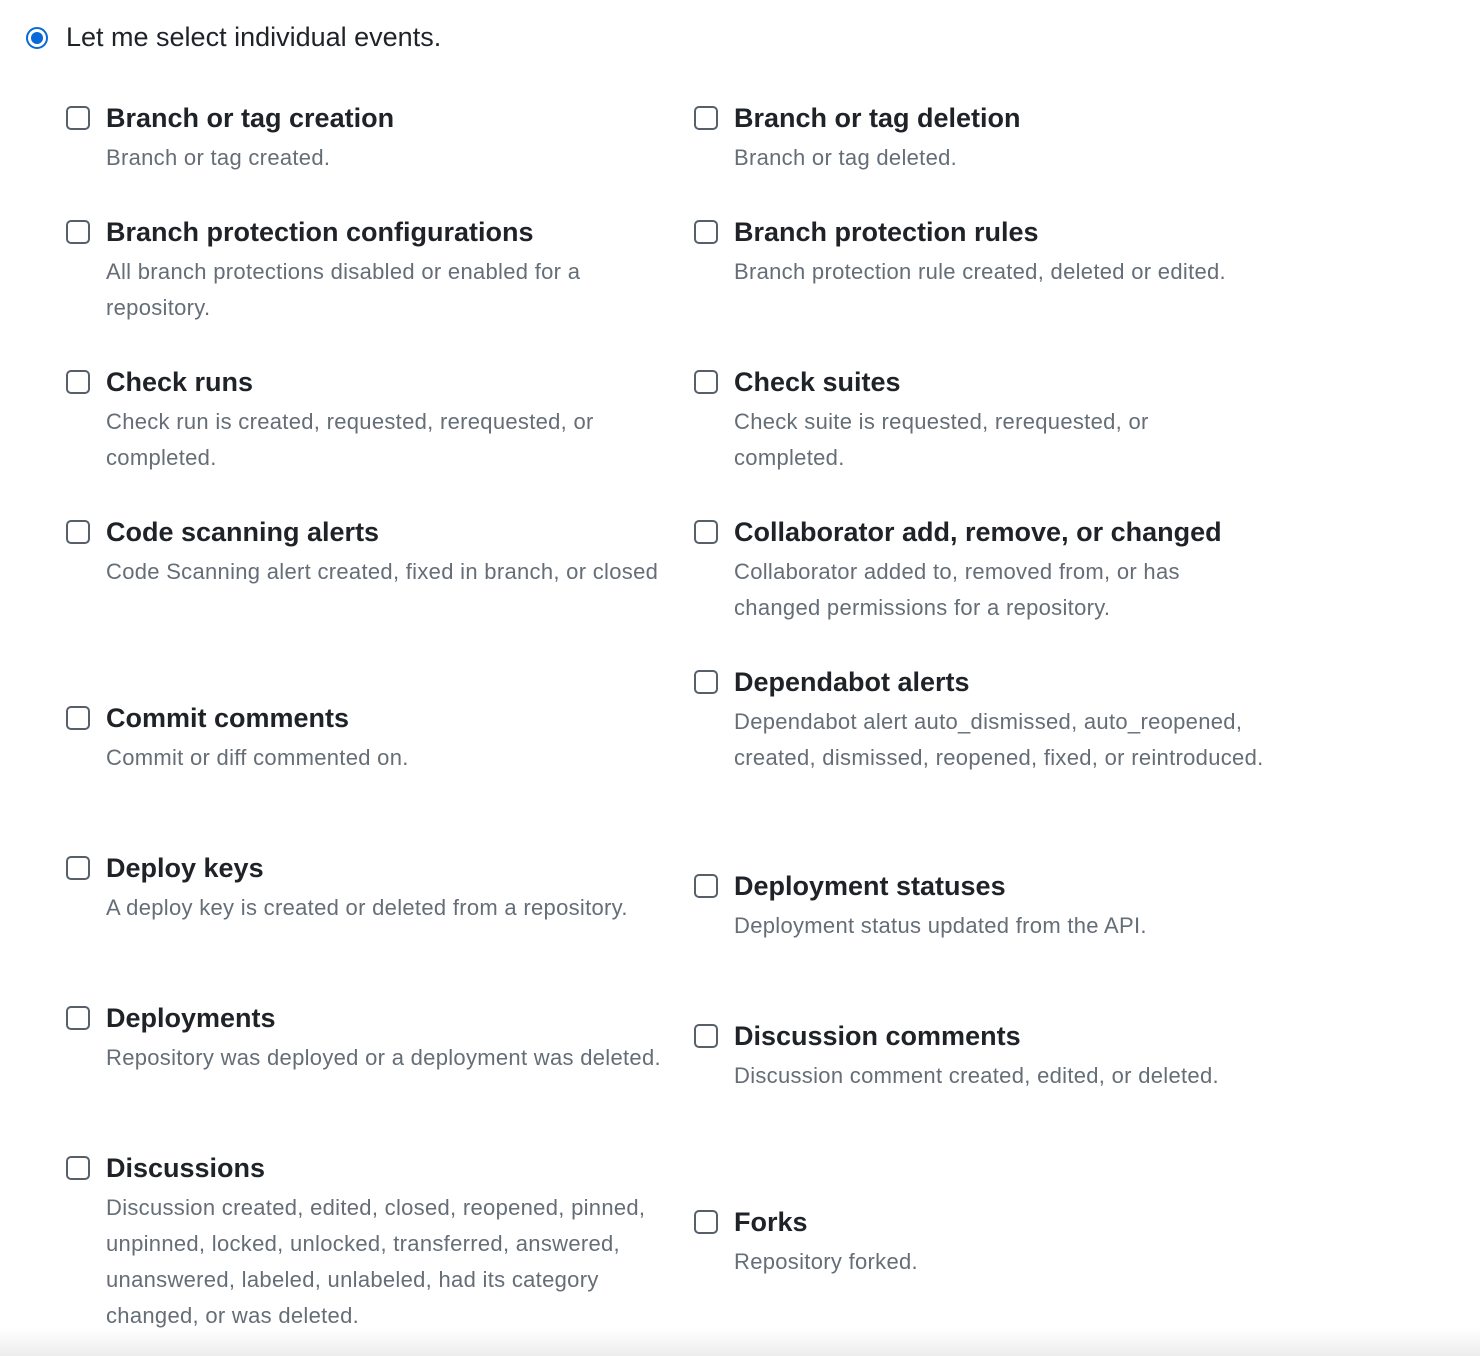 The image size is (1480, 1356). What do you see at coordinates (706, 1222) in the screenshot?
I see `checkbox-forks` at bounding box center [706, 1222].